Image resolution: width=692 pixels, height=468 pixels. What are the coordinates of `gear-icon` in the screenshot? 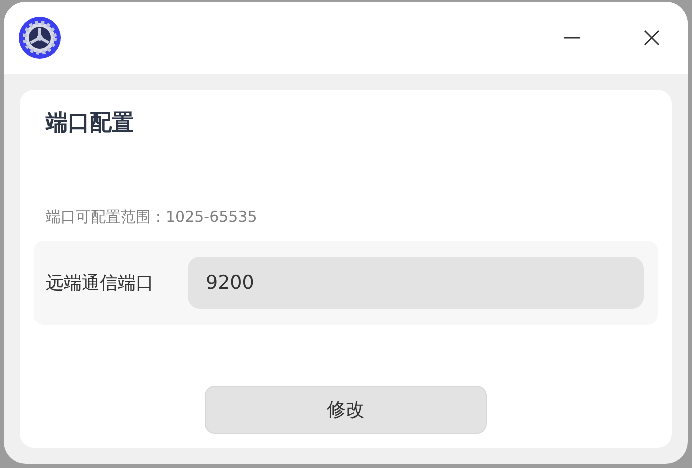 It's located at (40, 38).